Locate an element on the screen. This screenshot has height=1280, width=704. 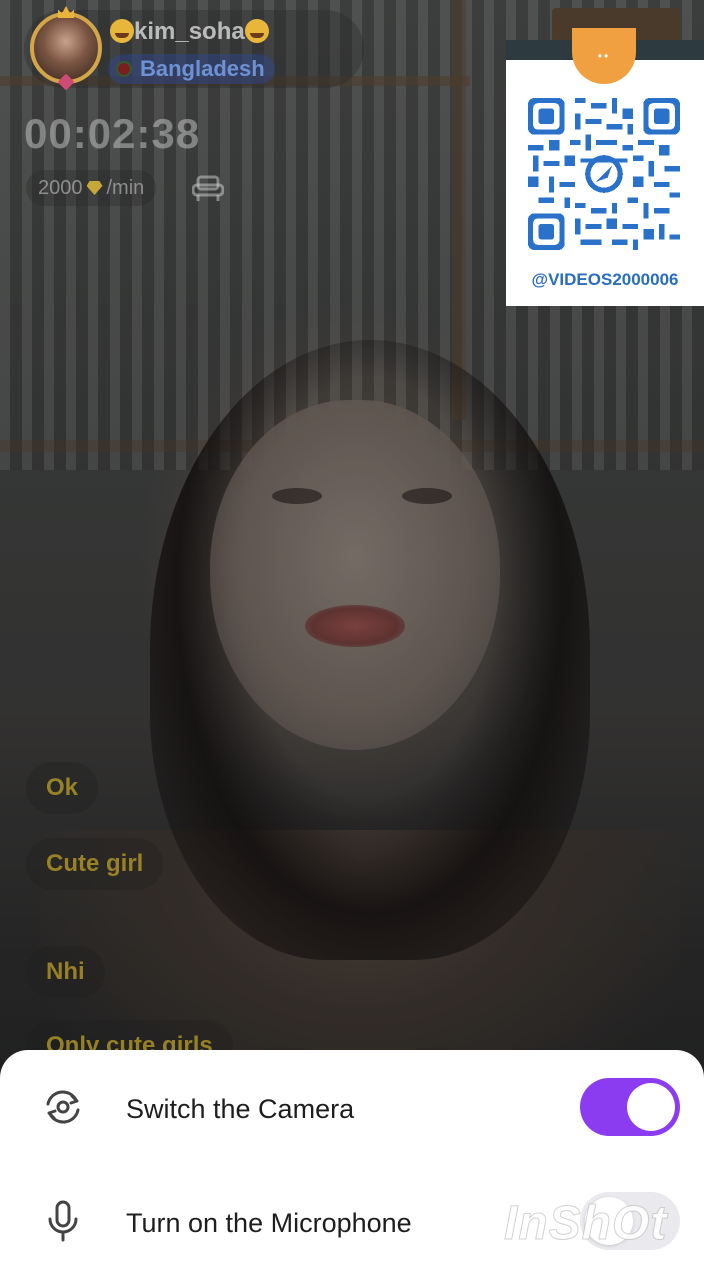
country-name: Bangladesh is located at coordinates (202, 68).